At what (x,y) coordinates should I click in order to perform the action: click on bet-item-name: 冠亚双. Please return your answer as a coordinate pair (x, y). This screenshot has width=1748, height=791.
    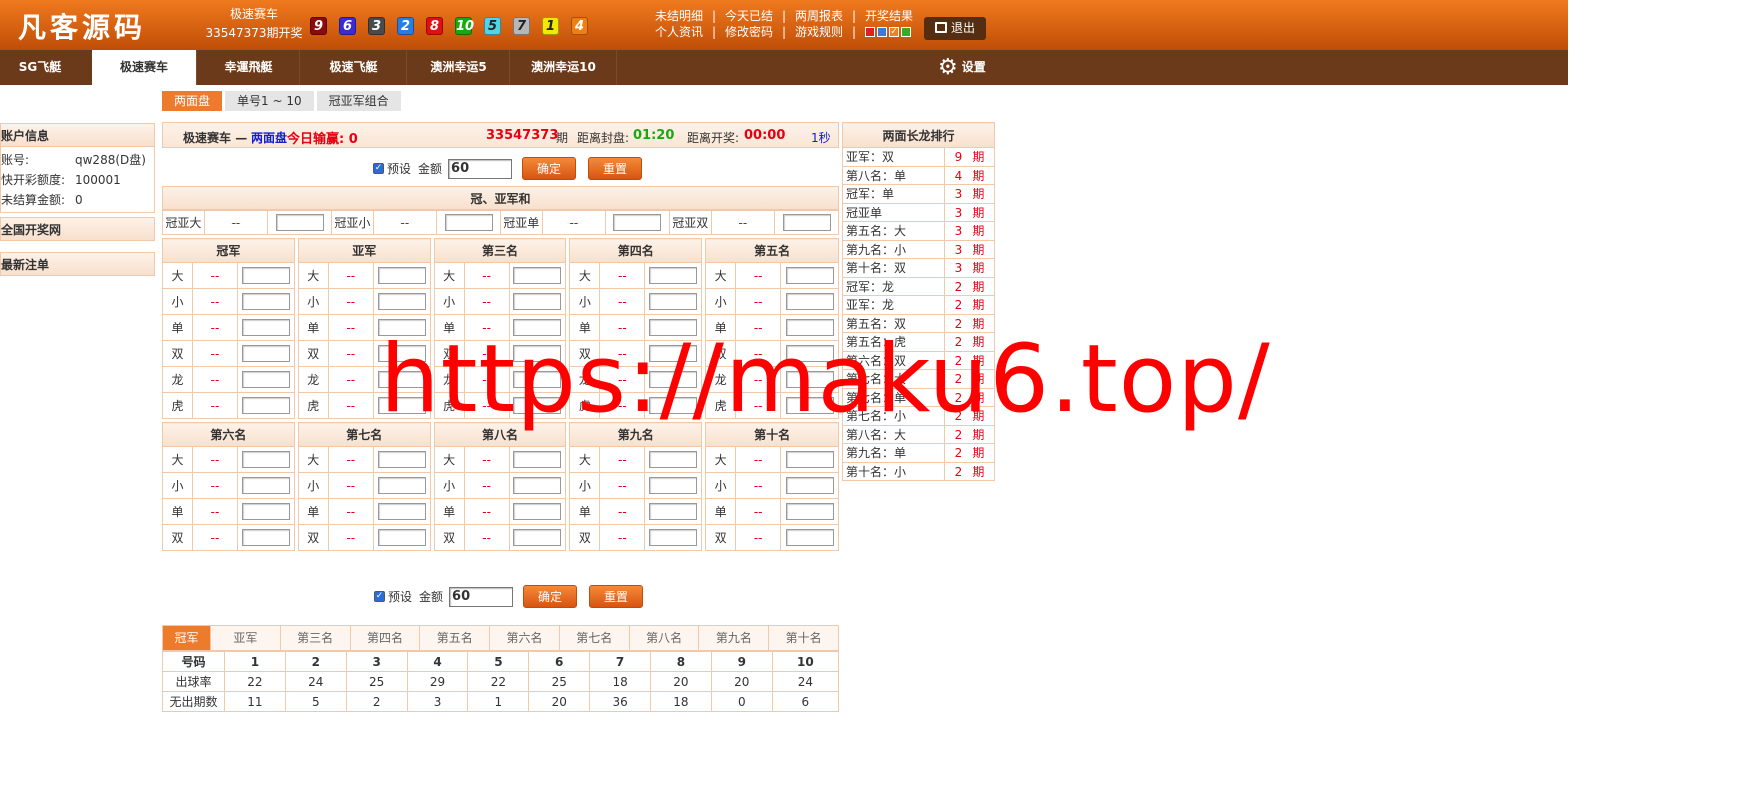
    Looking at the image, I should click on (690, 222).